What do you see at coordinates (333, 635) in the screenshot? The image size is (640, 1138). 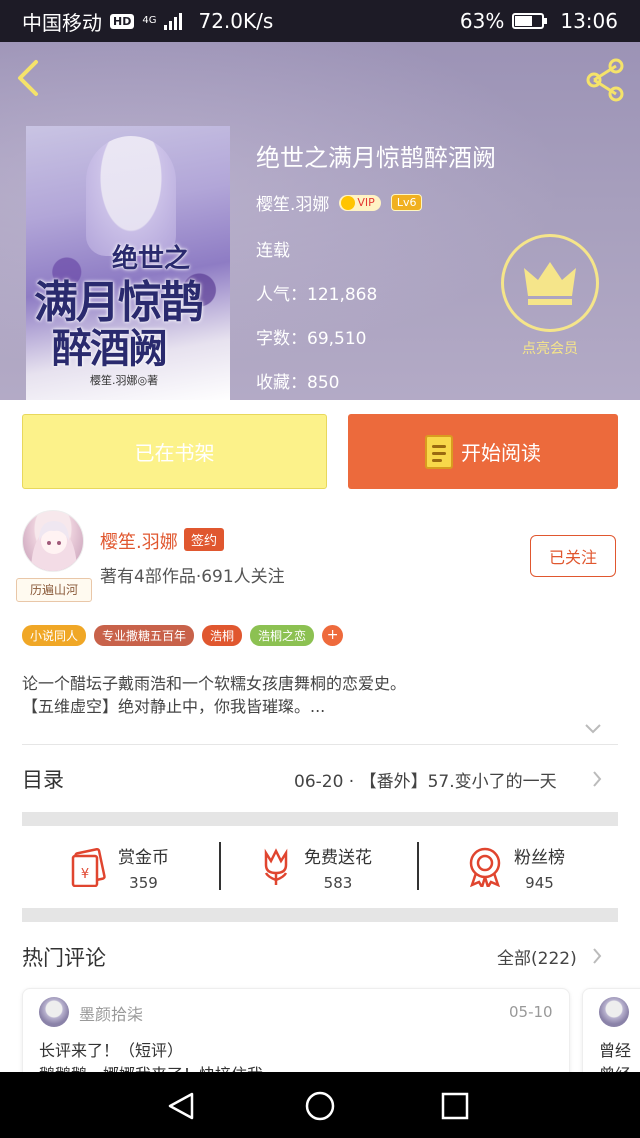 I see `add-tag-button: +` at bounding box center [333, 635].